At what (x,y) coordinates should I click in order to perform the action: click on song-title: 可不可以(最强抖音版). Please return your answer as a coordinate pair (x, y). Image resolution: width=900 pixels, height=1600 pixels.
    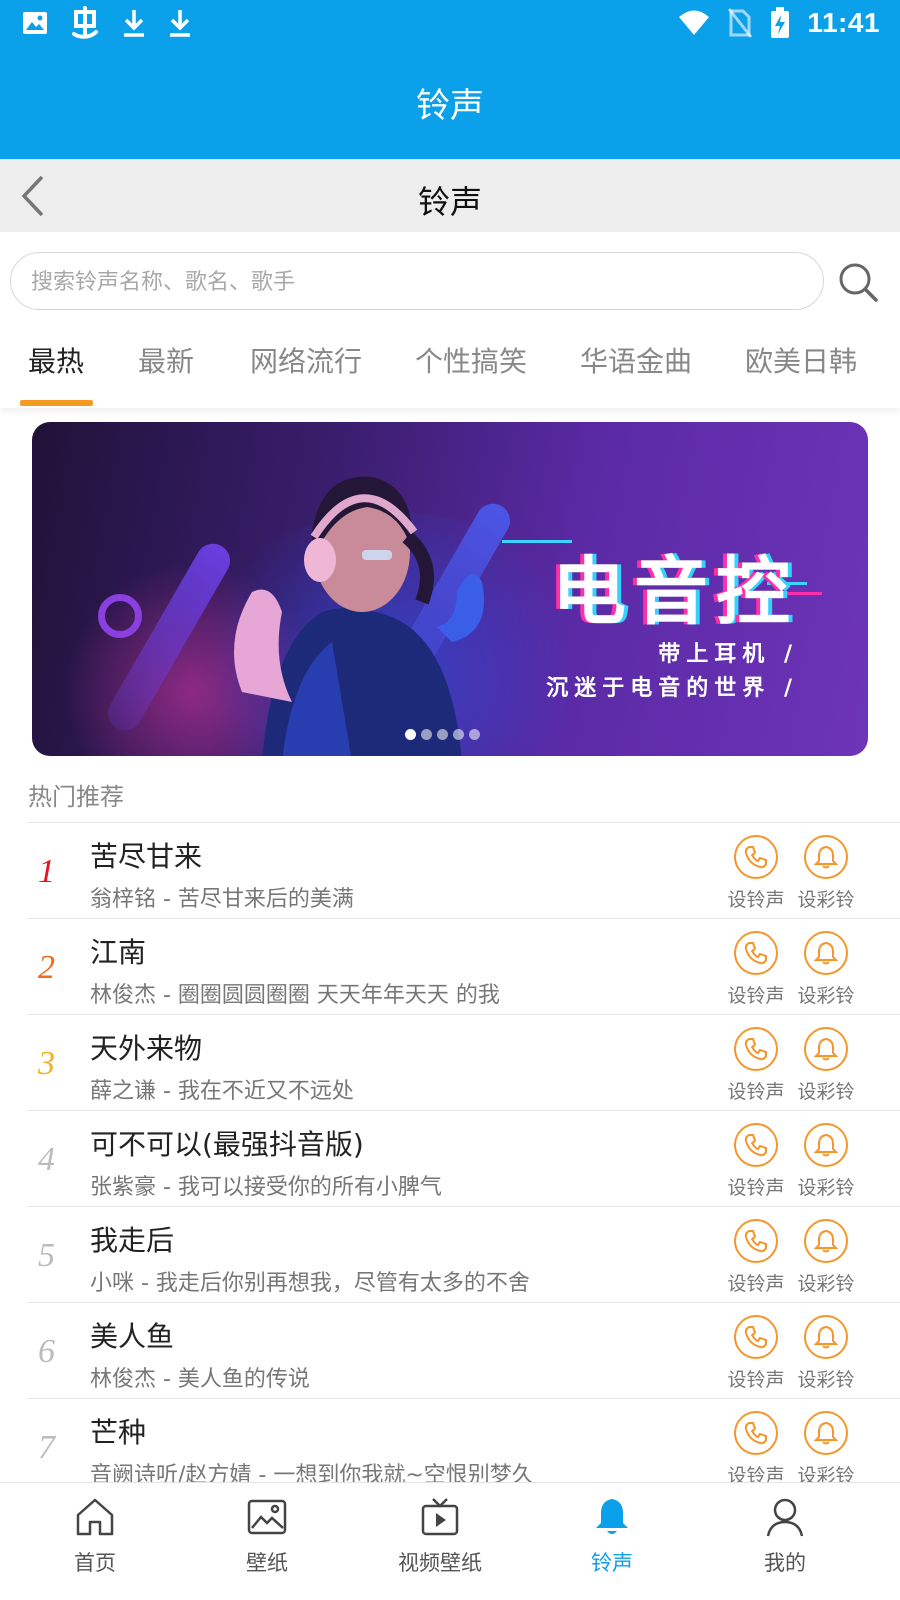
    Looking at the image, I should click on (227, 1144).